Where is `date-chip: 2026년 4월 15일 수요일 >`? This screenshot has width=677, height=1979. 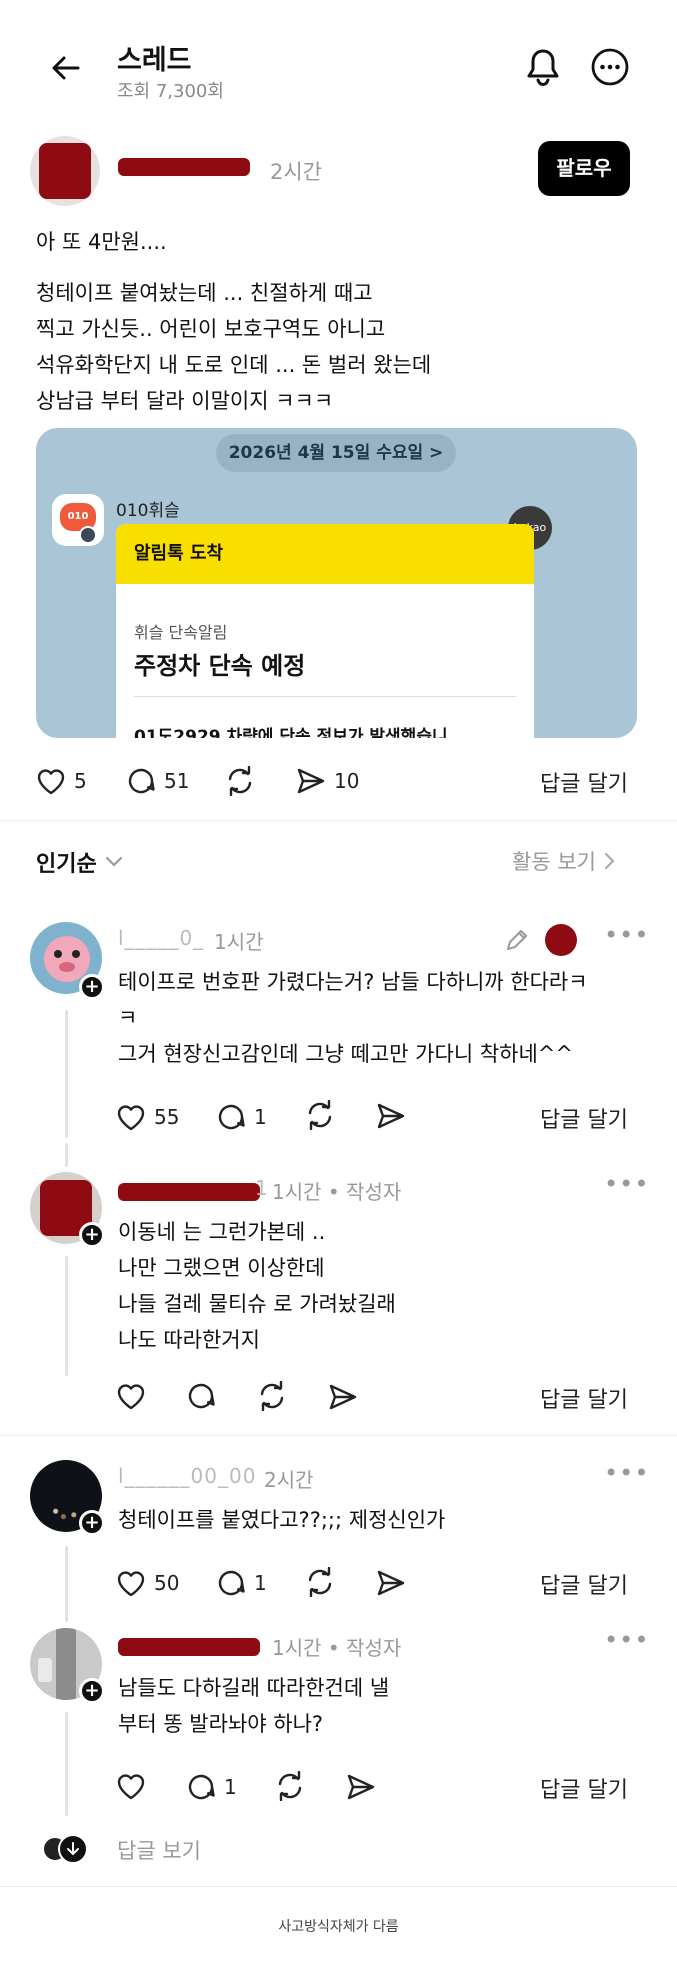
date-chip: 2026년 4월 15일 수요일 > is located at coordinates (336, 453).